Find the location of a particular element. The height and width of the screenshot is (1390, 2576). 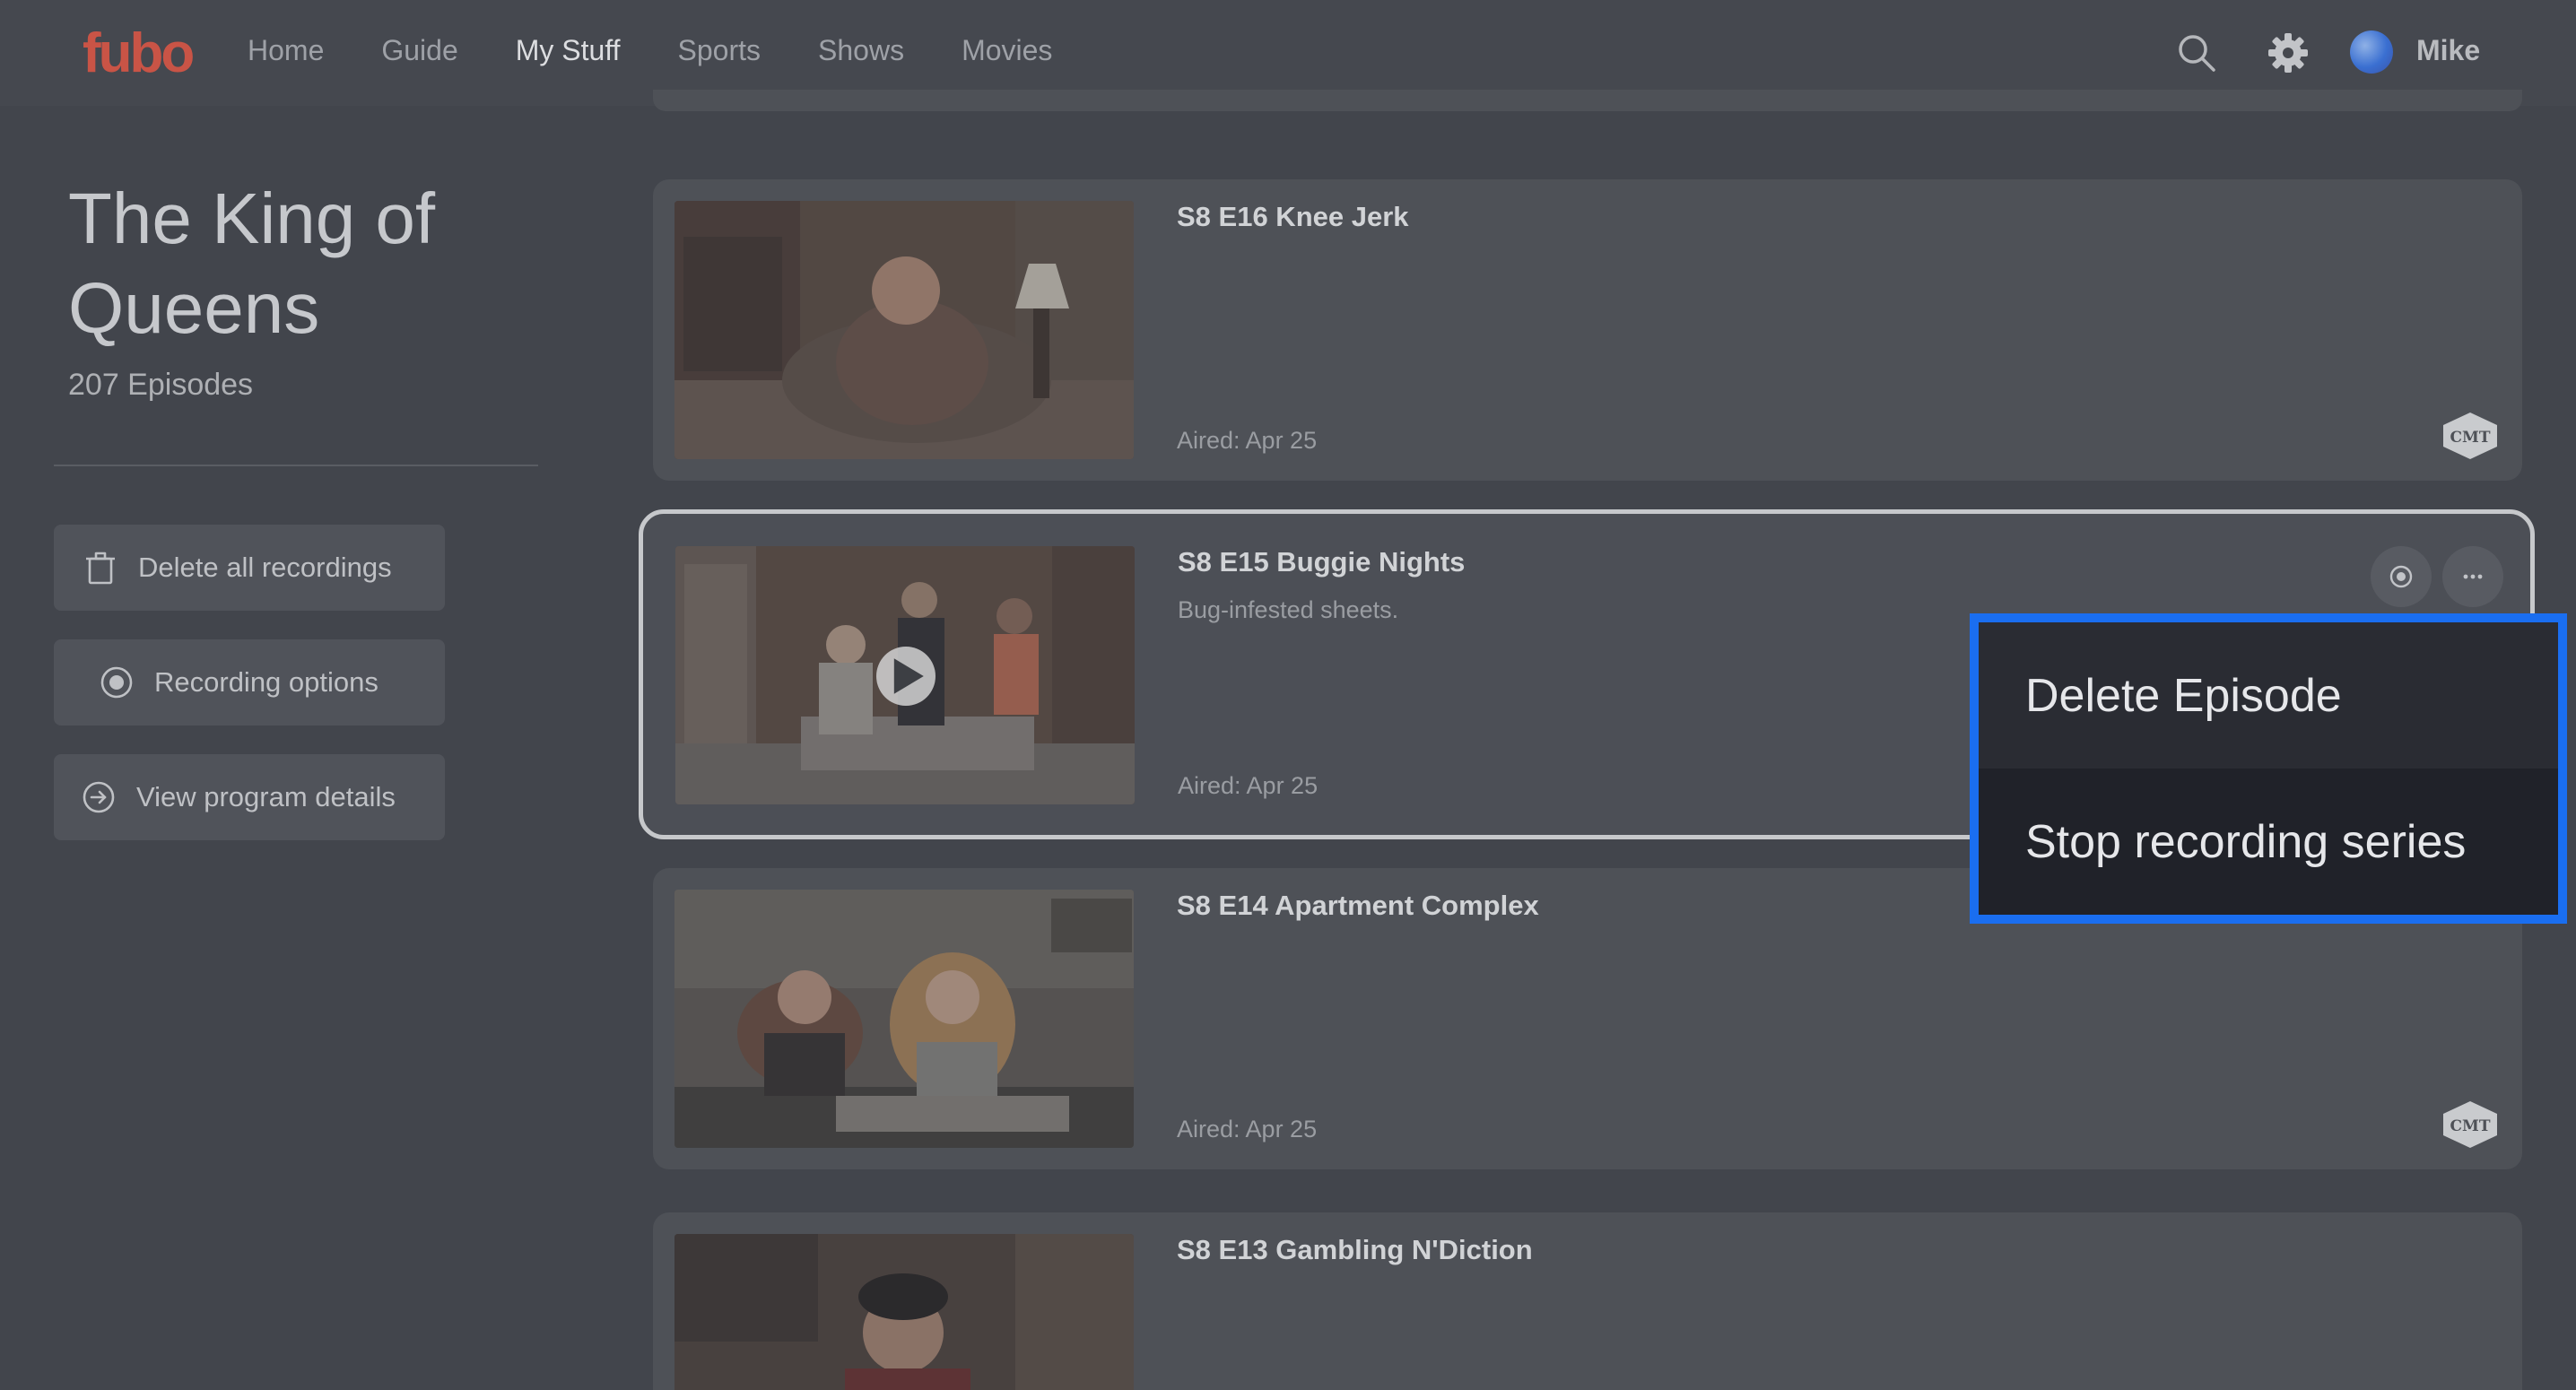

more-dots-icon is located at coordinates (2473, 576).